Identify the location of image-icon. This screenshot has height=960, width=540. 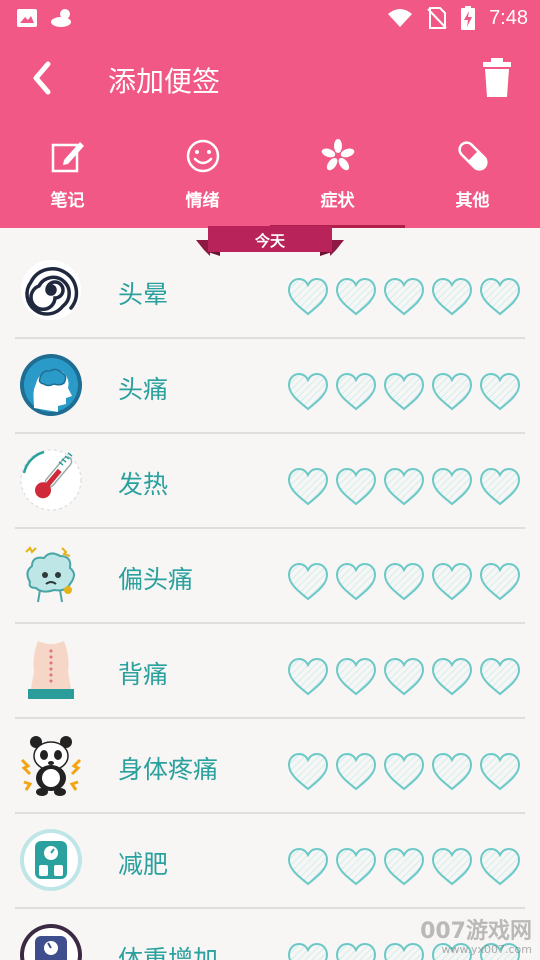
(27, 18).